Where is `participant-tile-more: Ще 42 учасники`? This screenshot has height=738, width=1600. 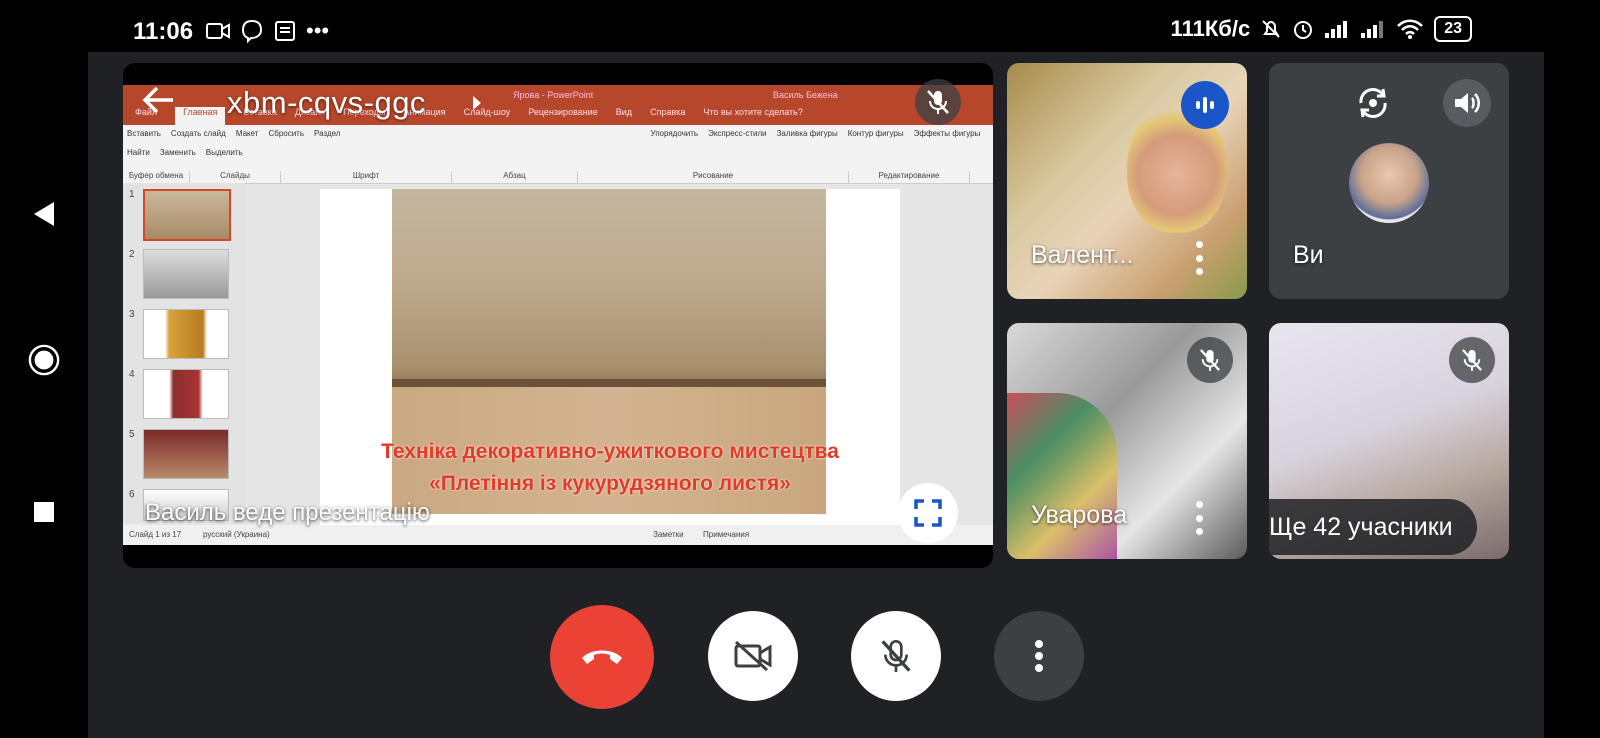 participant-tile-more: Ще 42 учасники is located at coordinates (1389, 441).